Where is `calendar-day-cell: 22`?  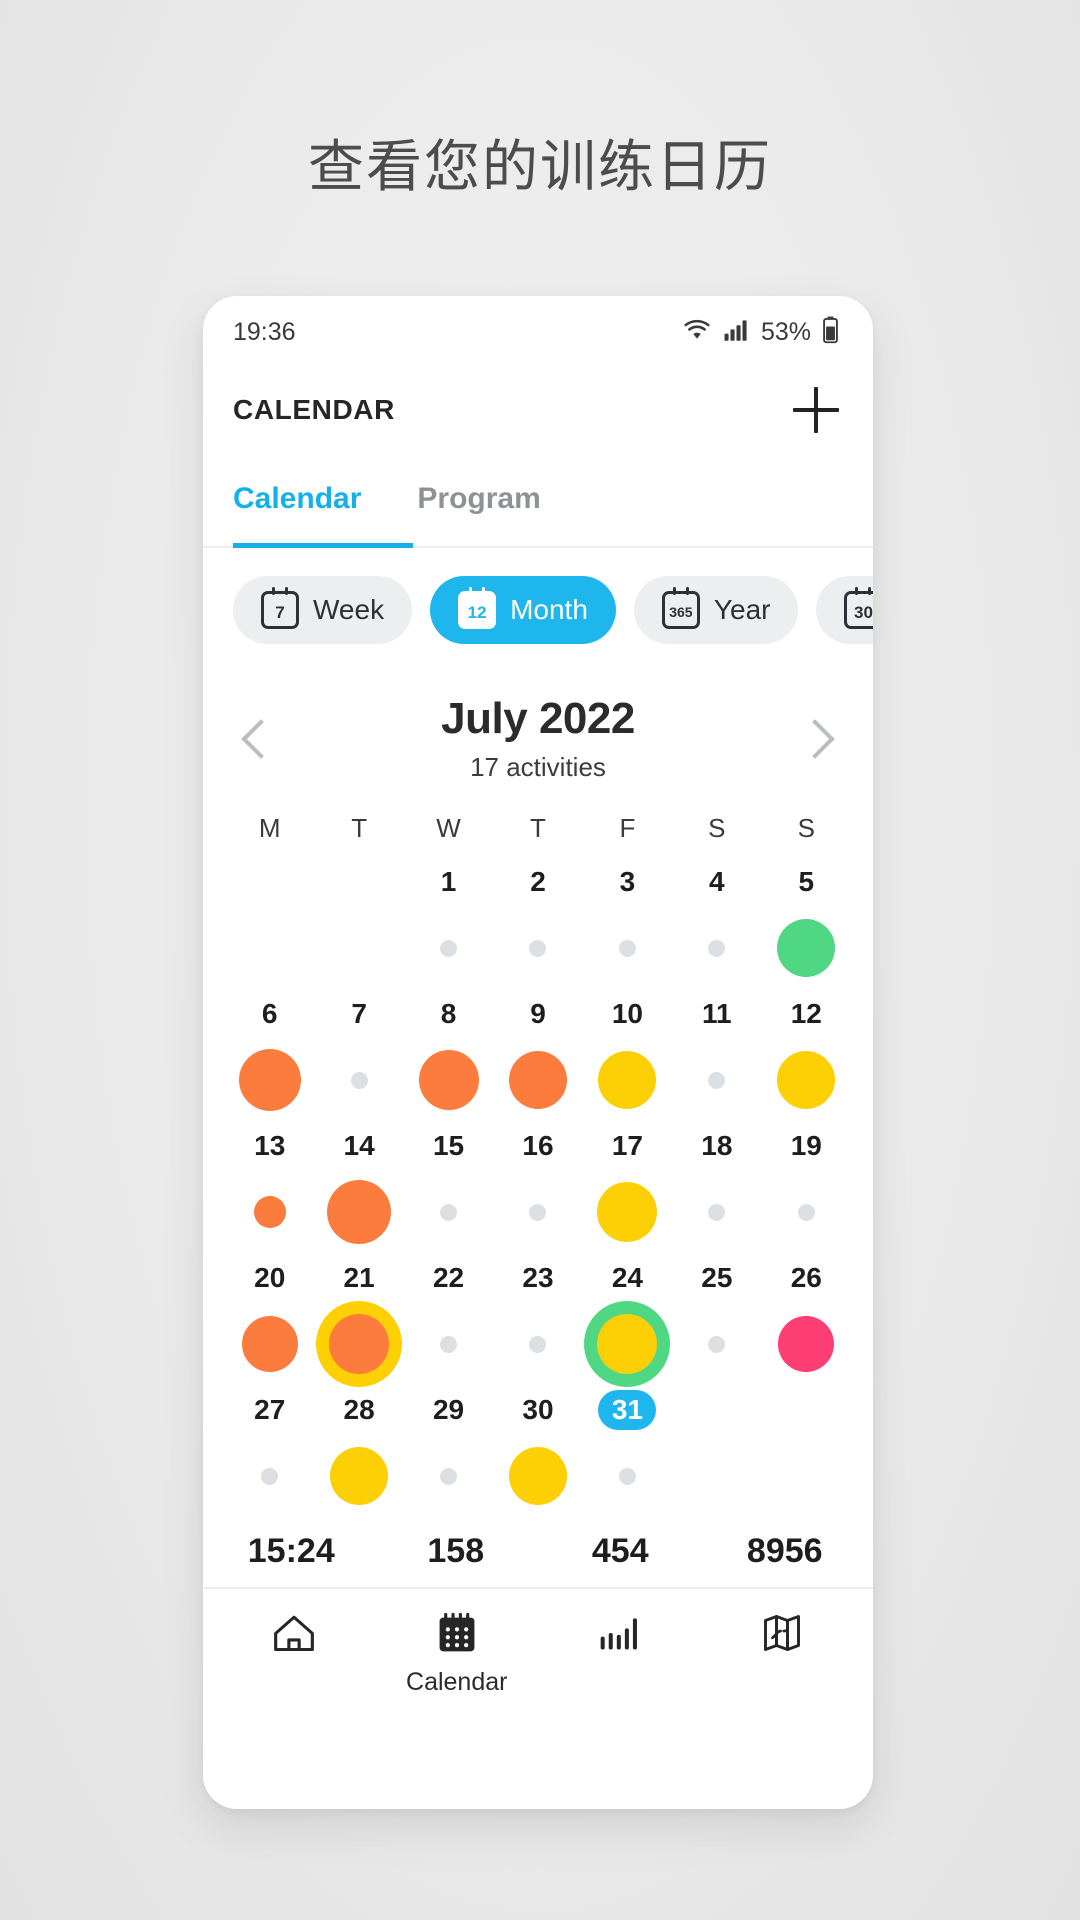
calendar-day-cell: 22 is located at coordinates (448, 1324).